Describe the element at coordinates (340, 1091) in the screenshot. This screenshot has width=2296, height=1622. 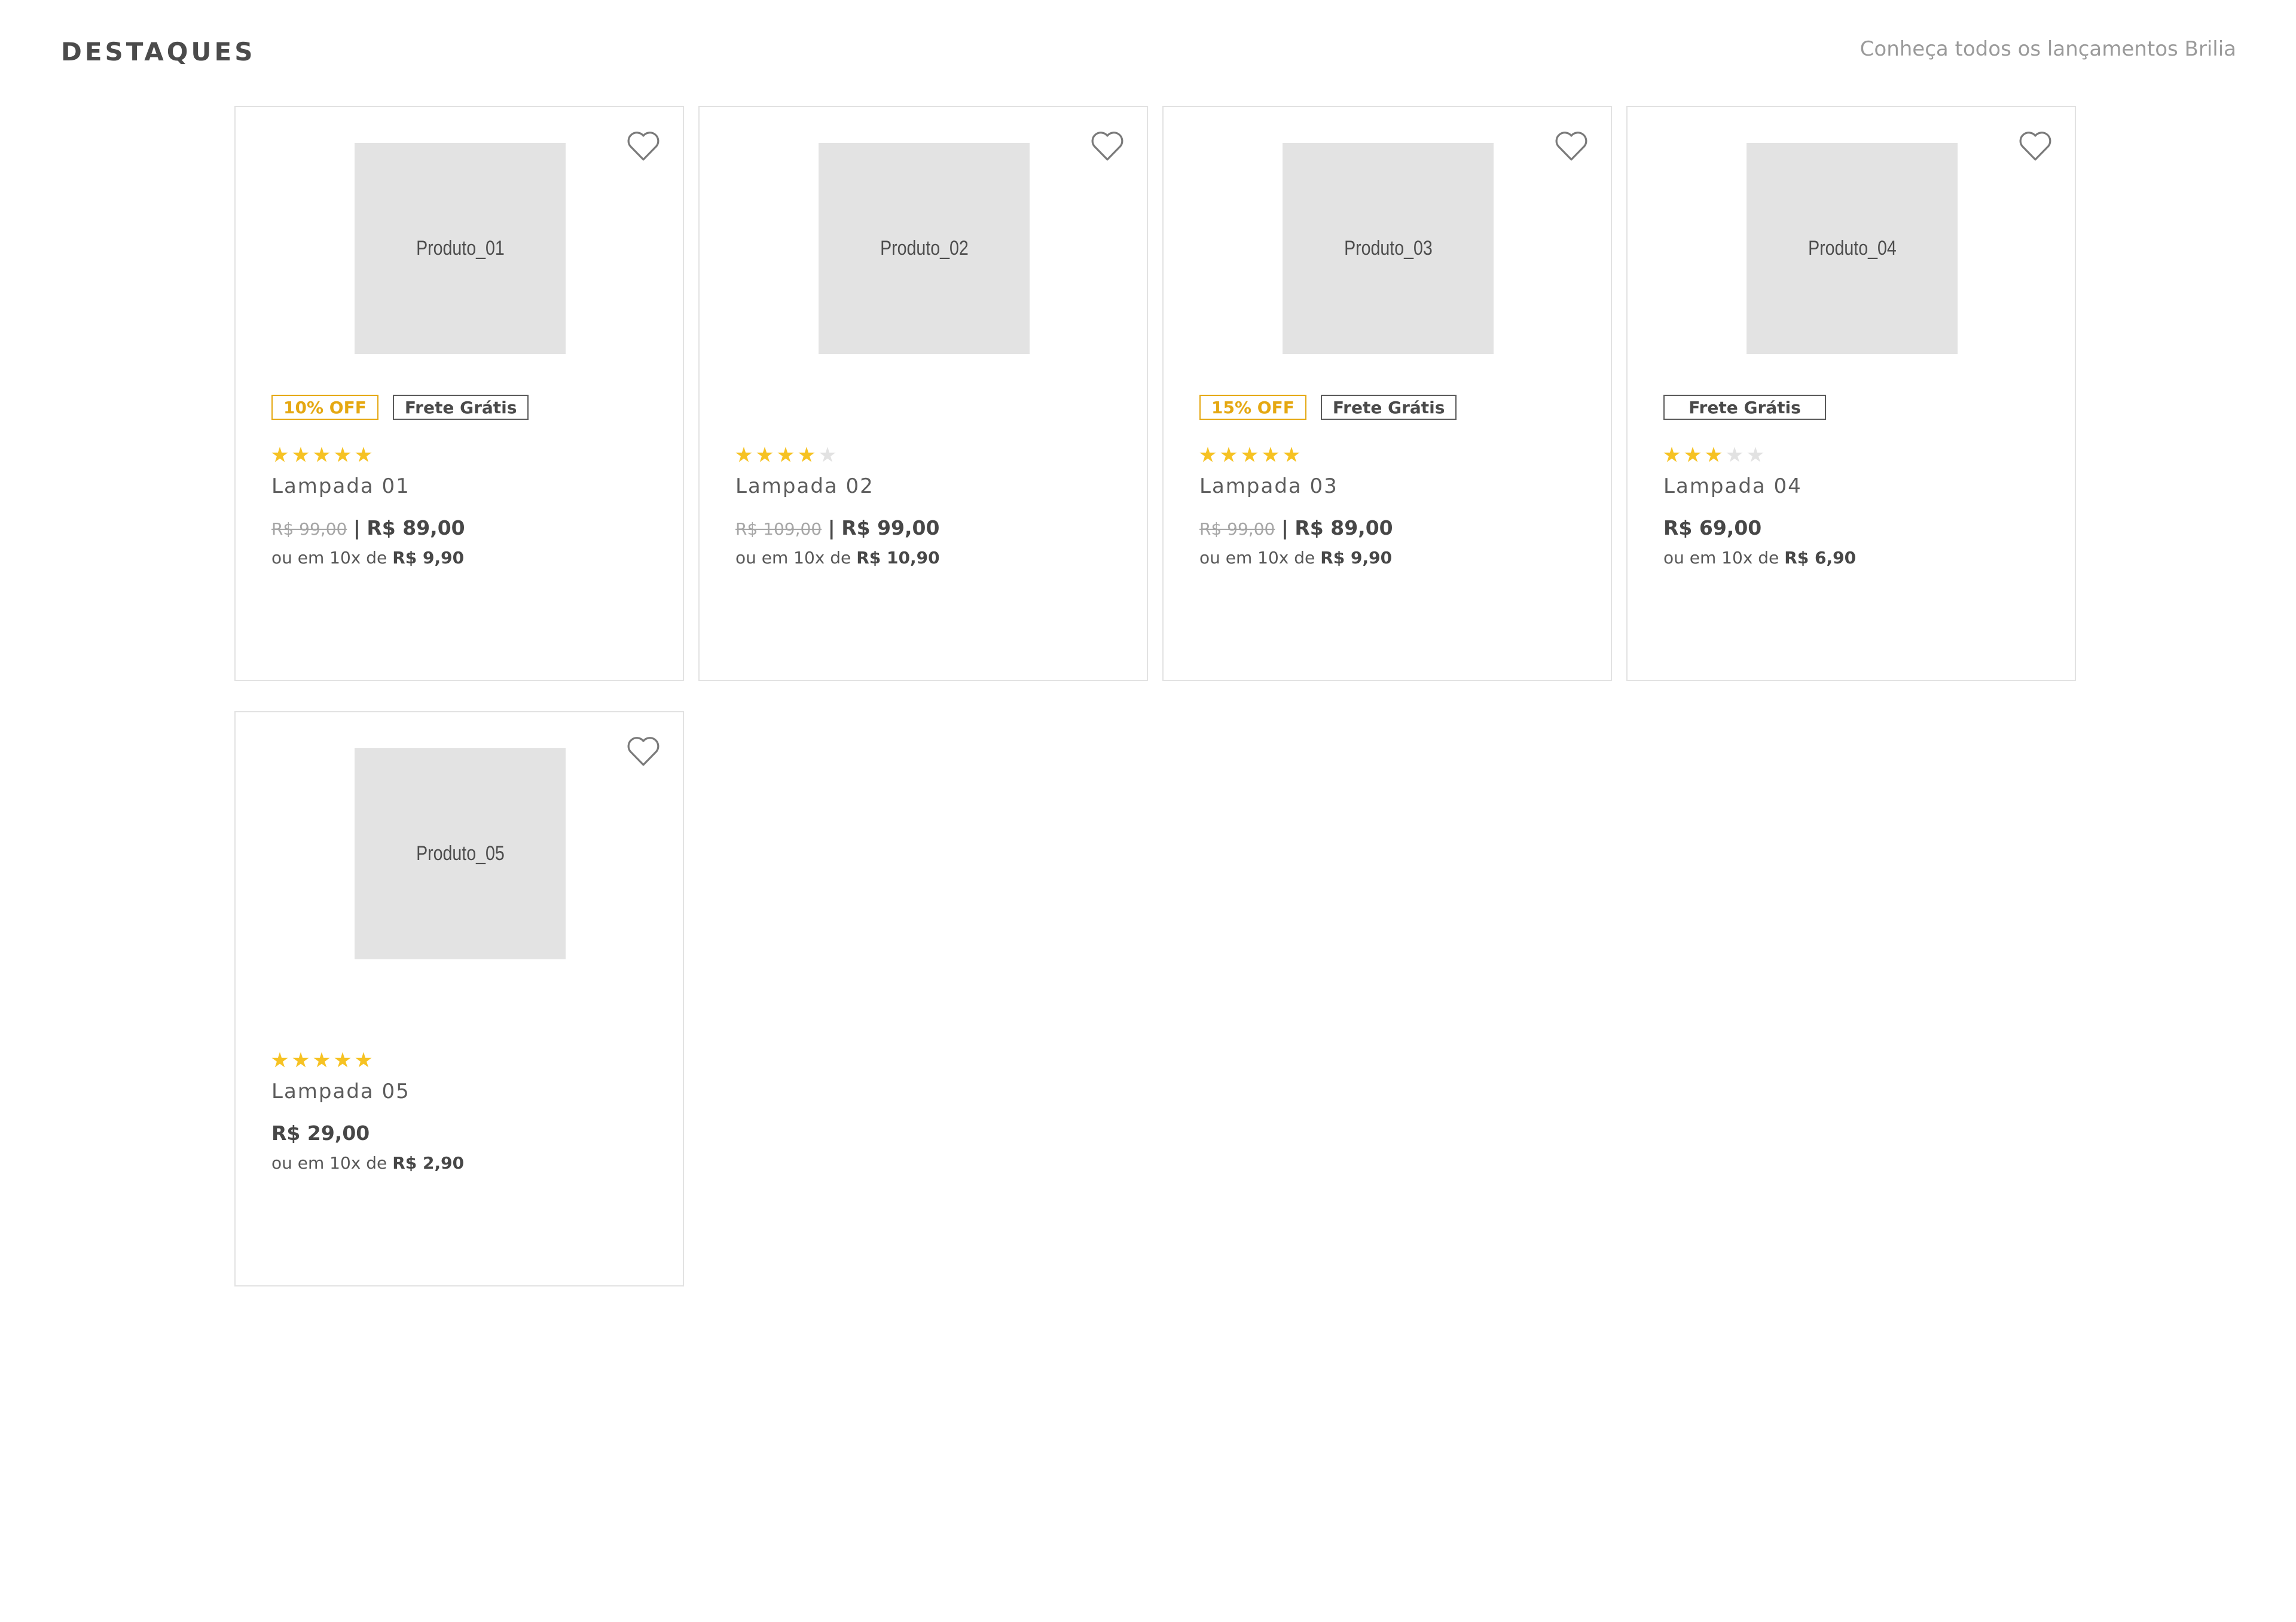
I see `product-name: Lampada 05` at that location.